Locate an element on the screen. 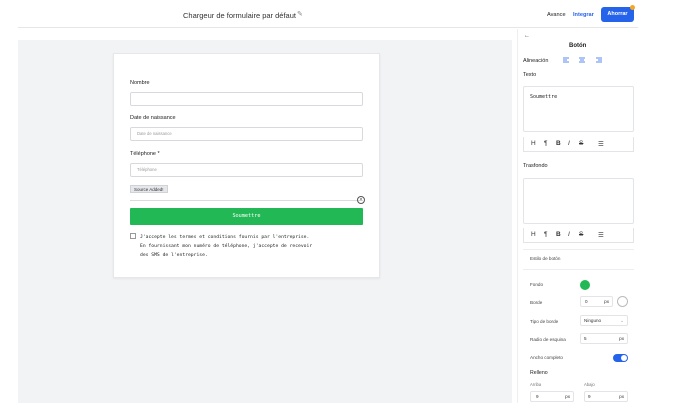 Image resolution: width=673 pixels, height=403 pixels. border-value: 0 is located at coordinates (586, 301).